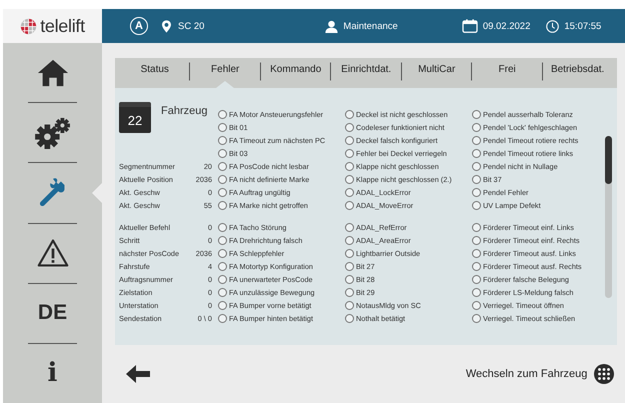 The image size is (625, 403). I want to click on logo-text: telelift, so click(62, 26).